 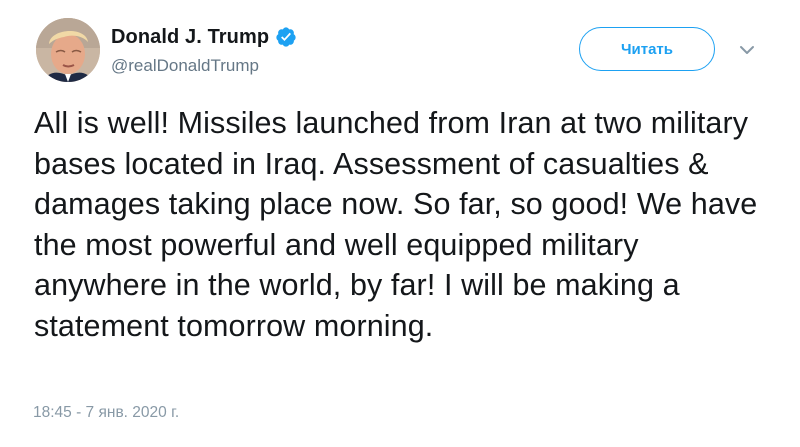 I want to click on author-block: Donald J. Trump @realDonaldTrump, so click(x=204, y=50).